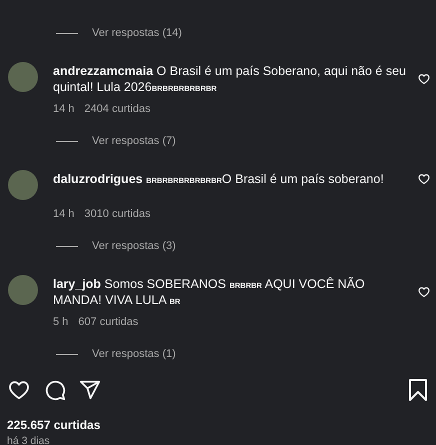  I want to click on comment-time: 5 h, so click(60, 322).